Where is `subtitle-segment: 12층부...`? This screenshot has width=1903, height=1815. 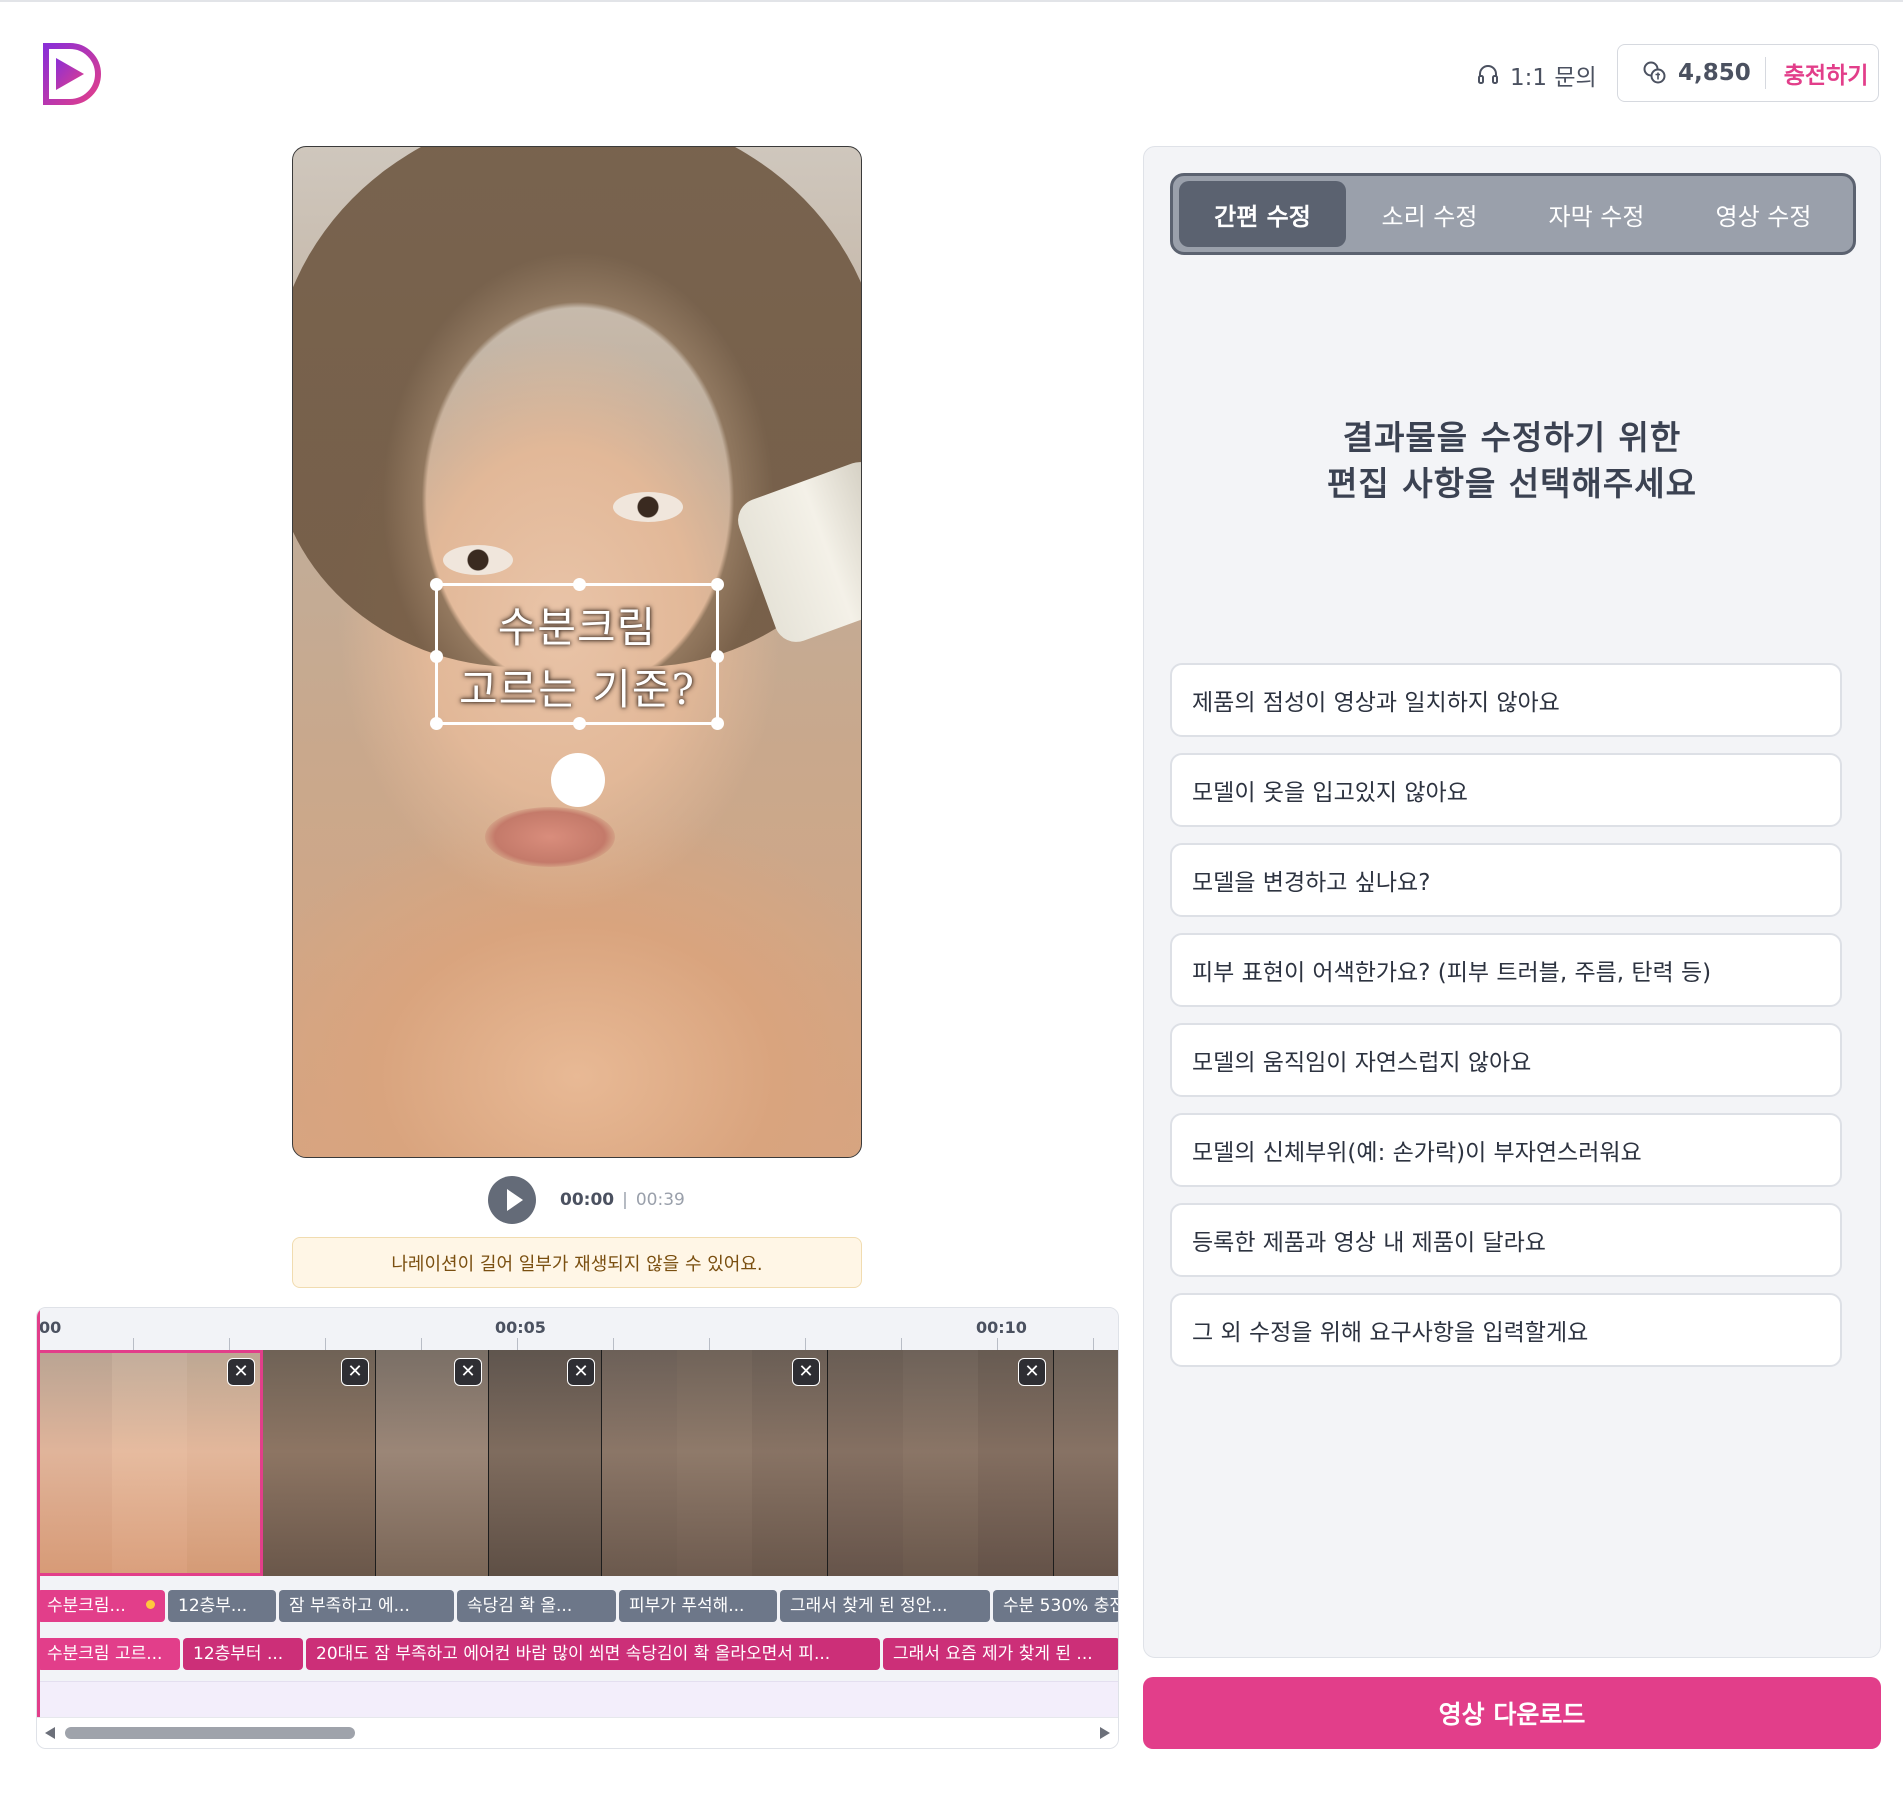 subtitle-segment: 12층부... is located at coordinates (222, 1606).